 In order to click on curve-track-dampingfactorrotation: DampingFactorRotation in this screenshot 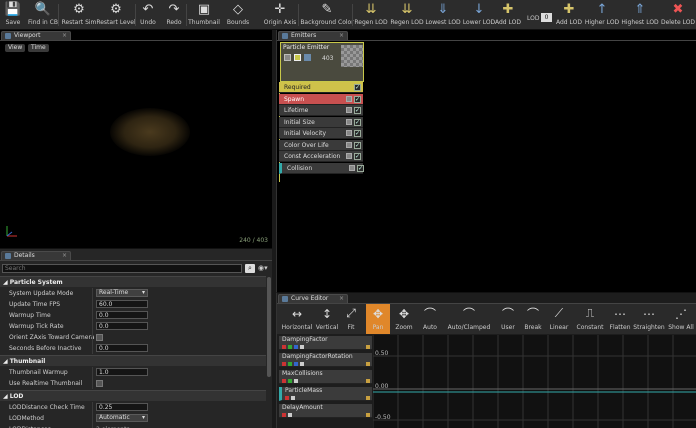, I will do `click(325, 360)`.